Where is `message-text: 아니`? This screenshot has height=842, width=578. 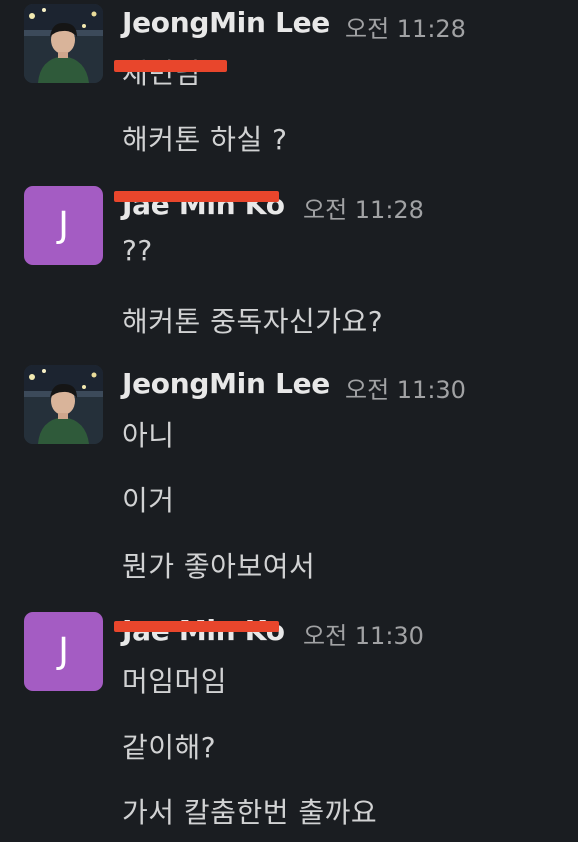
message-text: 아니 is located at coordinates (148, 435).